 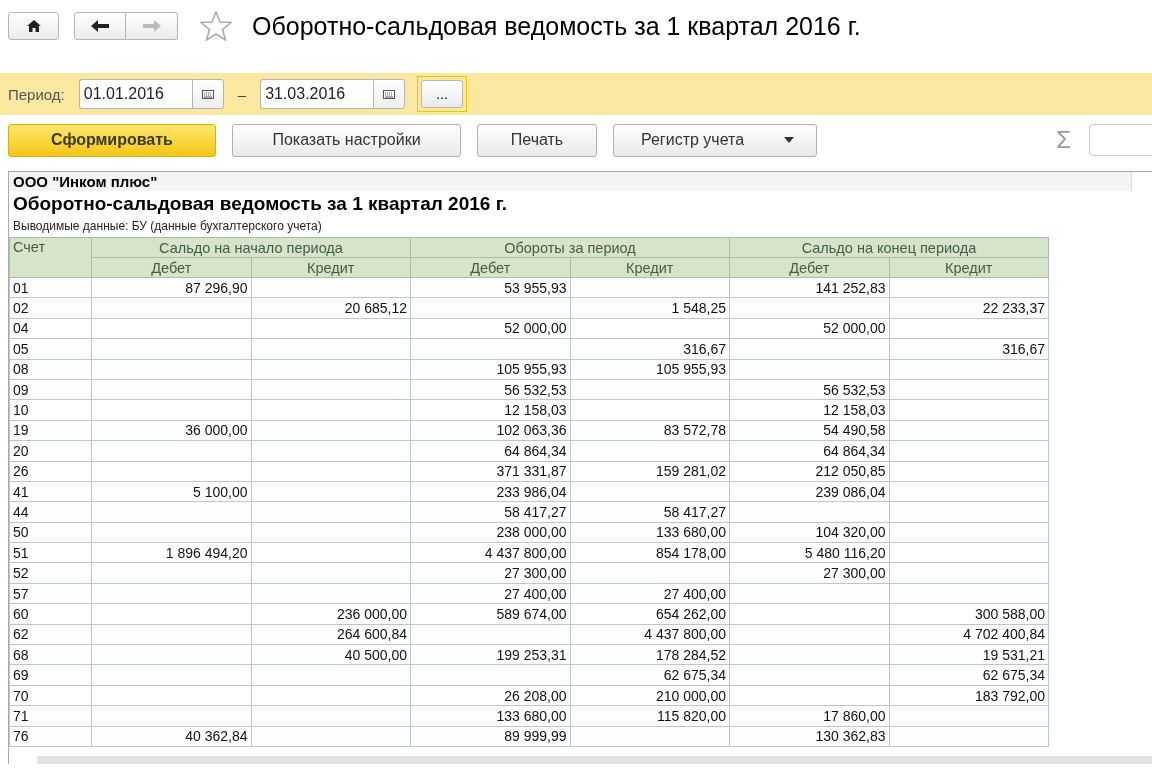 I want to click on account-cell: 19, so click(x=50, y=430).